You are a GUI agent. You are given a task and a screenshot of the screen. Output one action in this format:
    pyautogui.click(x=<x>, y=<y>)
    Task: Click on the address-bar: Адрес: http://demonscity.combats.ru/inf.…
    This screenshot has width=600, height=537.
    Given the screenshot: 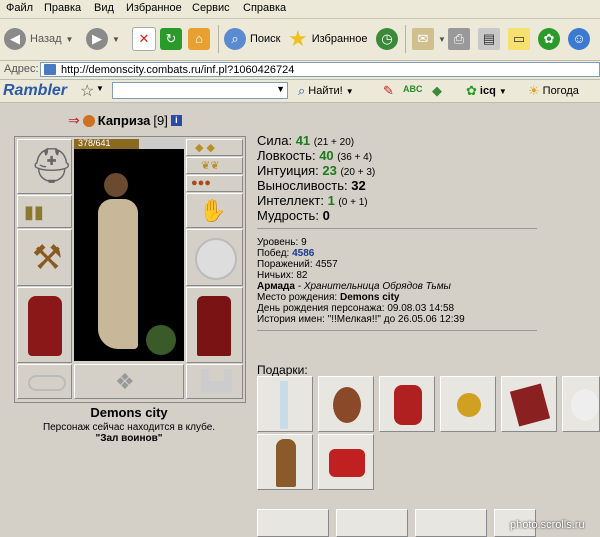 What is the action you would take?
    pyautogui.click(x=300, y=70)
    